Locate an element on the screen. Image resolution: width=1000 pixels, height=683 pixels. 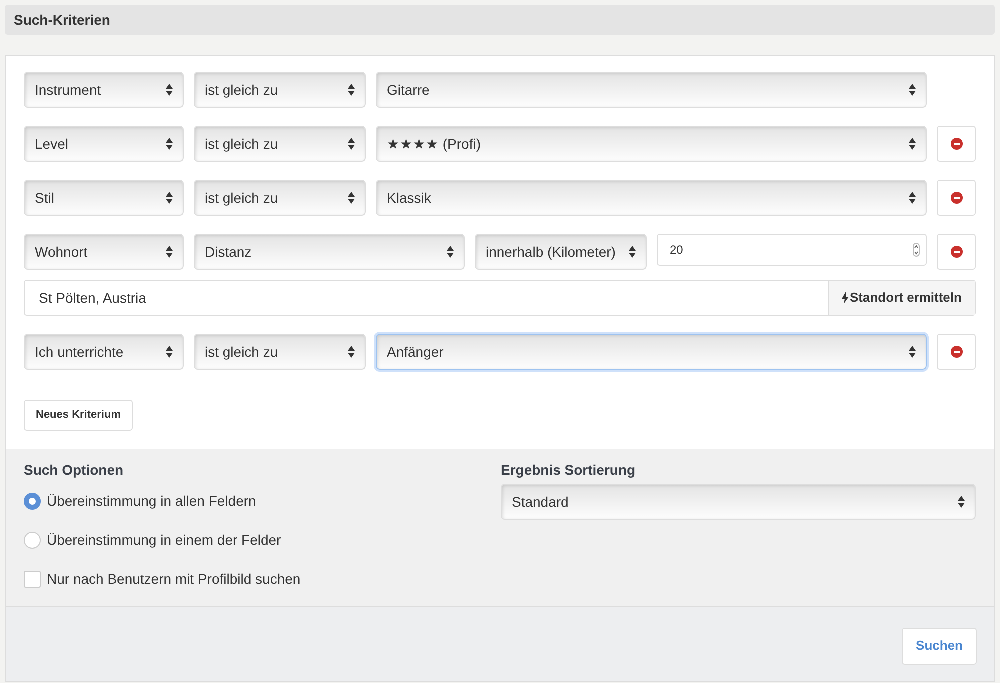
value-select: Anfänger is located at coordinates (651, 352).